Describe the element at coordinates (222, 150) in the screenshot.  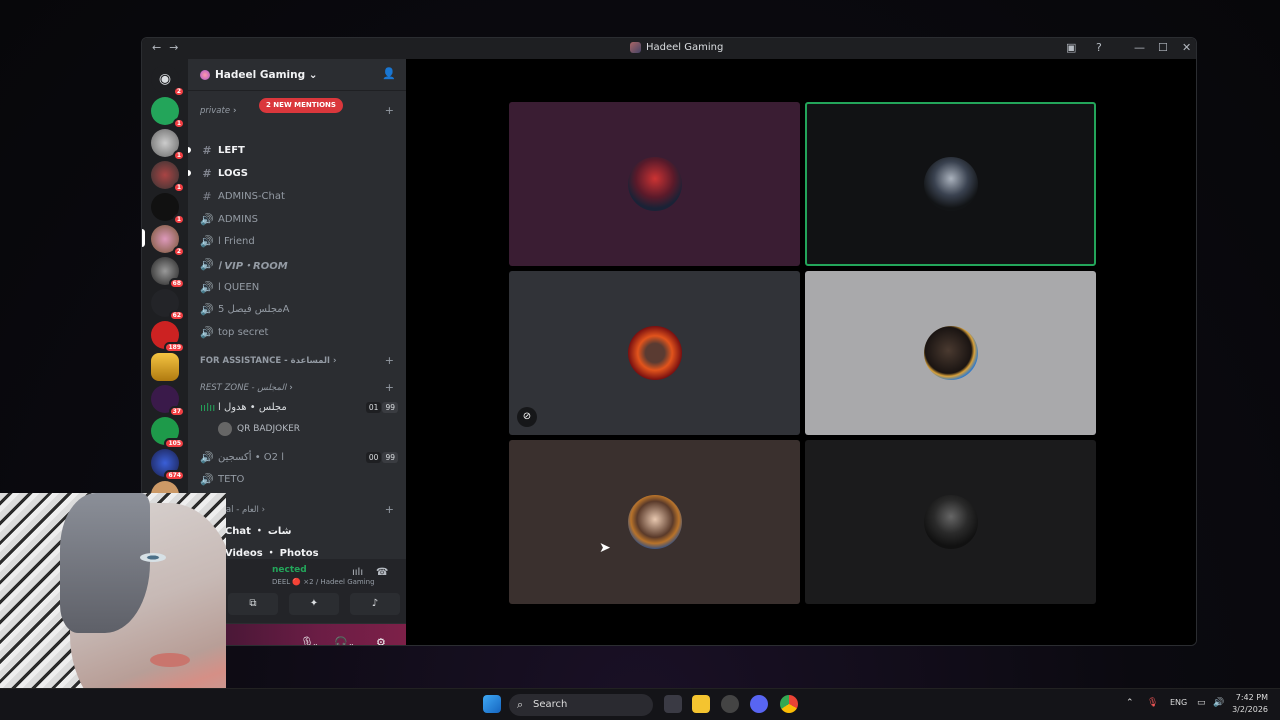
I see `channel-left: # LEFT` at that location.